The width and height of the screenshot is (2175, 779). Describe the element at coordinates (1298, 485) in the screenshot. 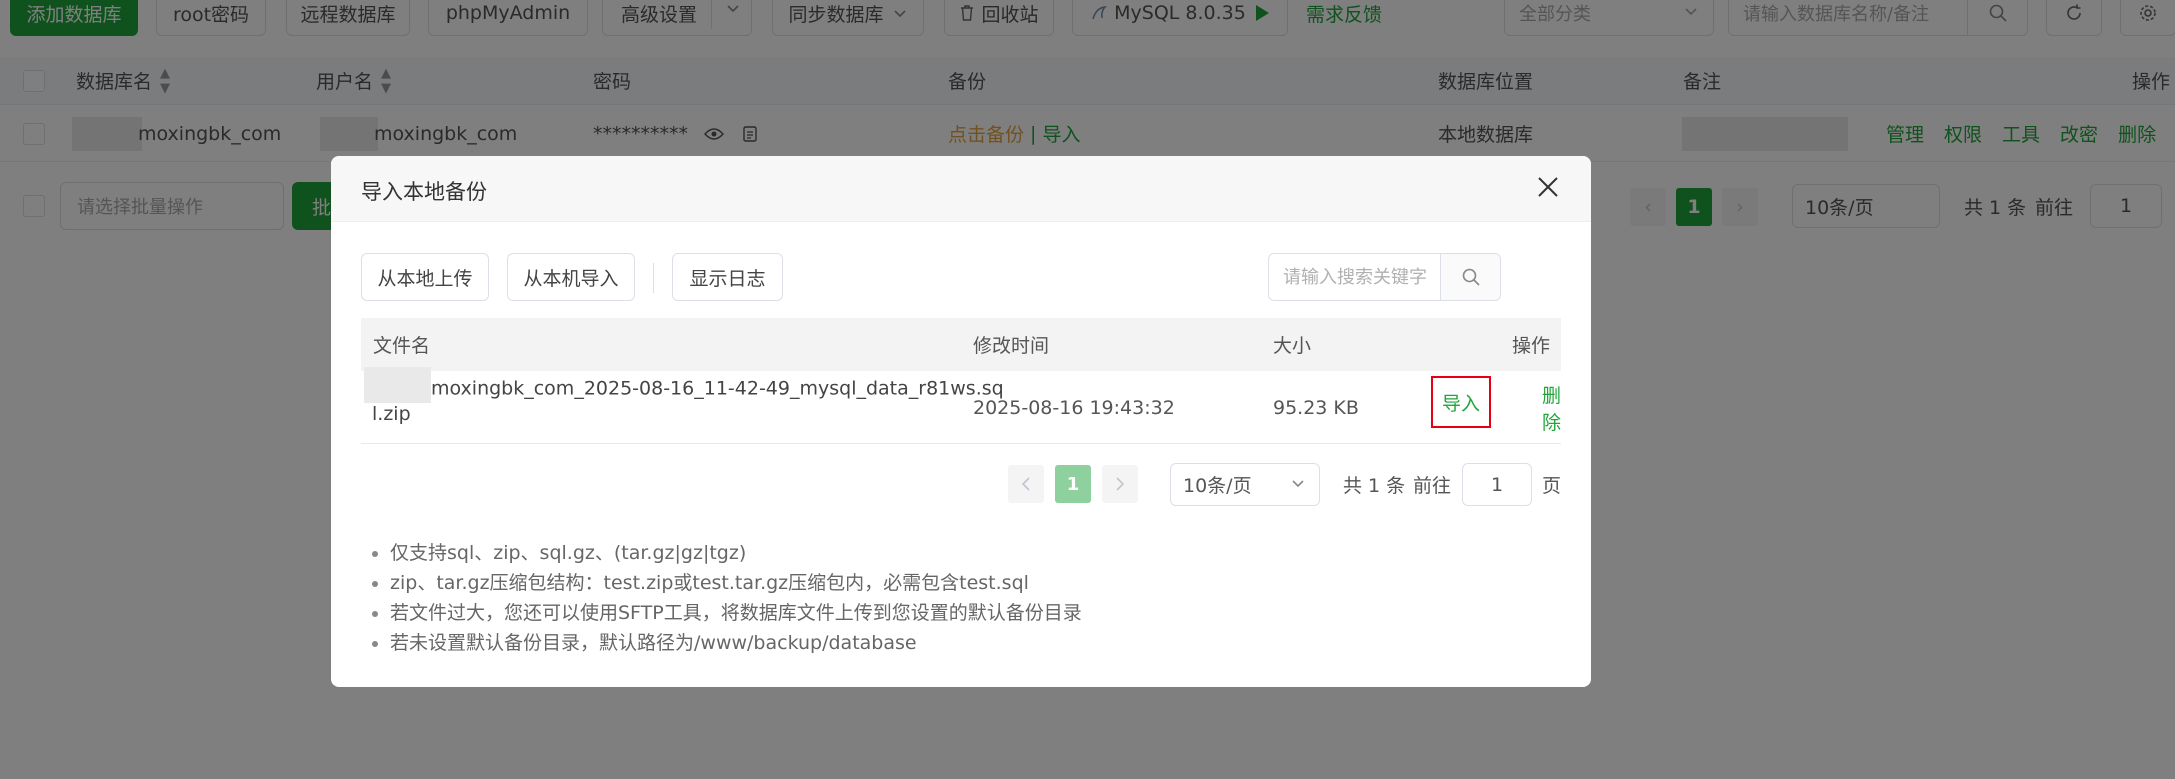

I see `chevron-down-icon` at that location.